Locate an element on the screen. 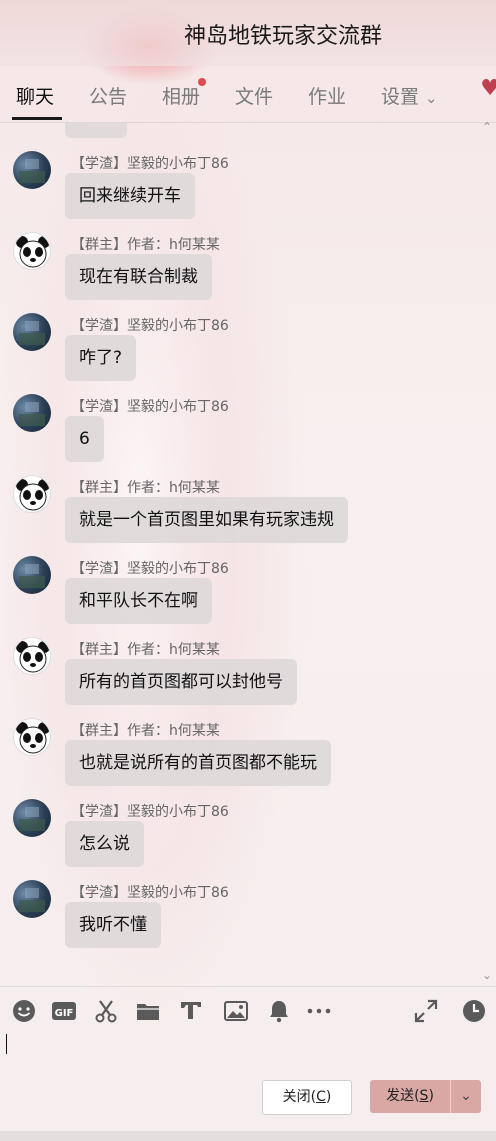 Image resolution: width=496 pixels, height=1141 pixels. tab-homework: 作业 is located at coordinates (327, 95).